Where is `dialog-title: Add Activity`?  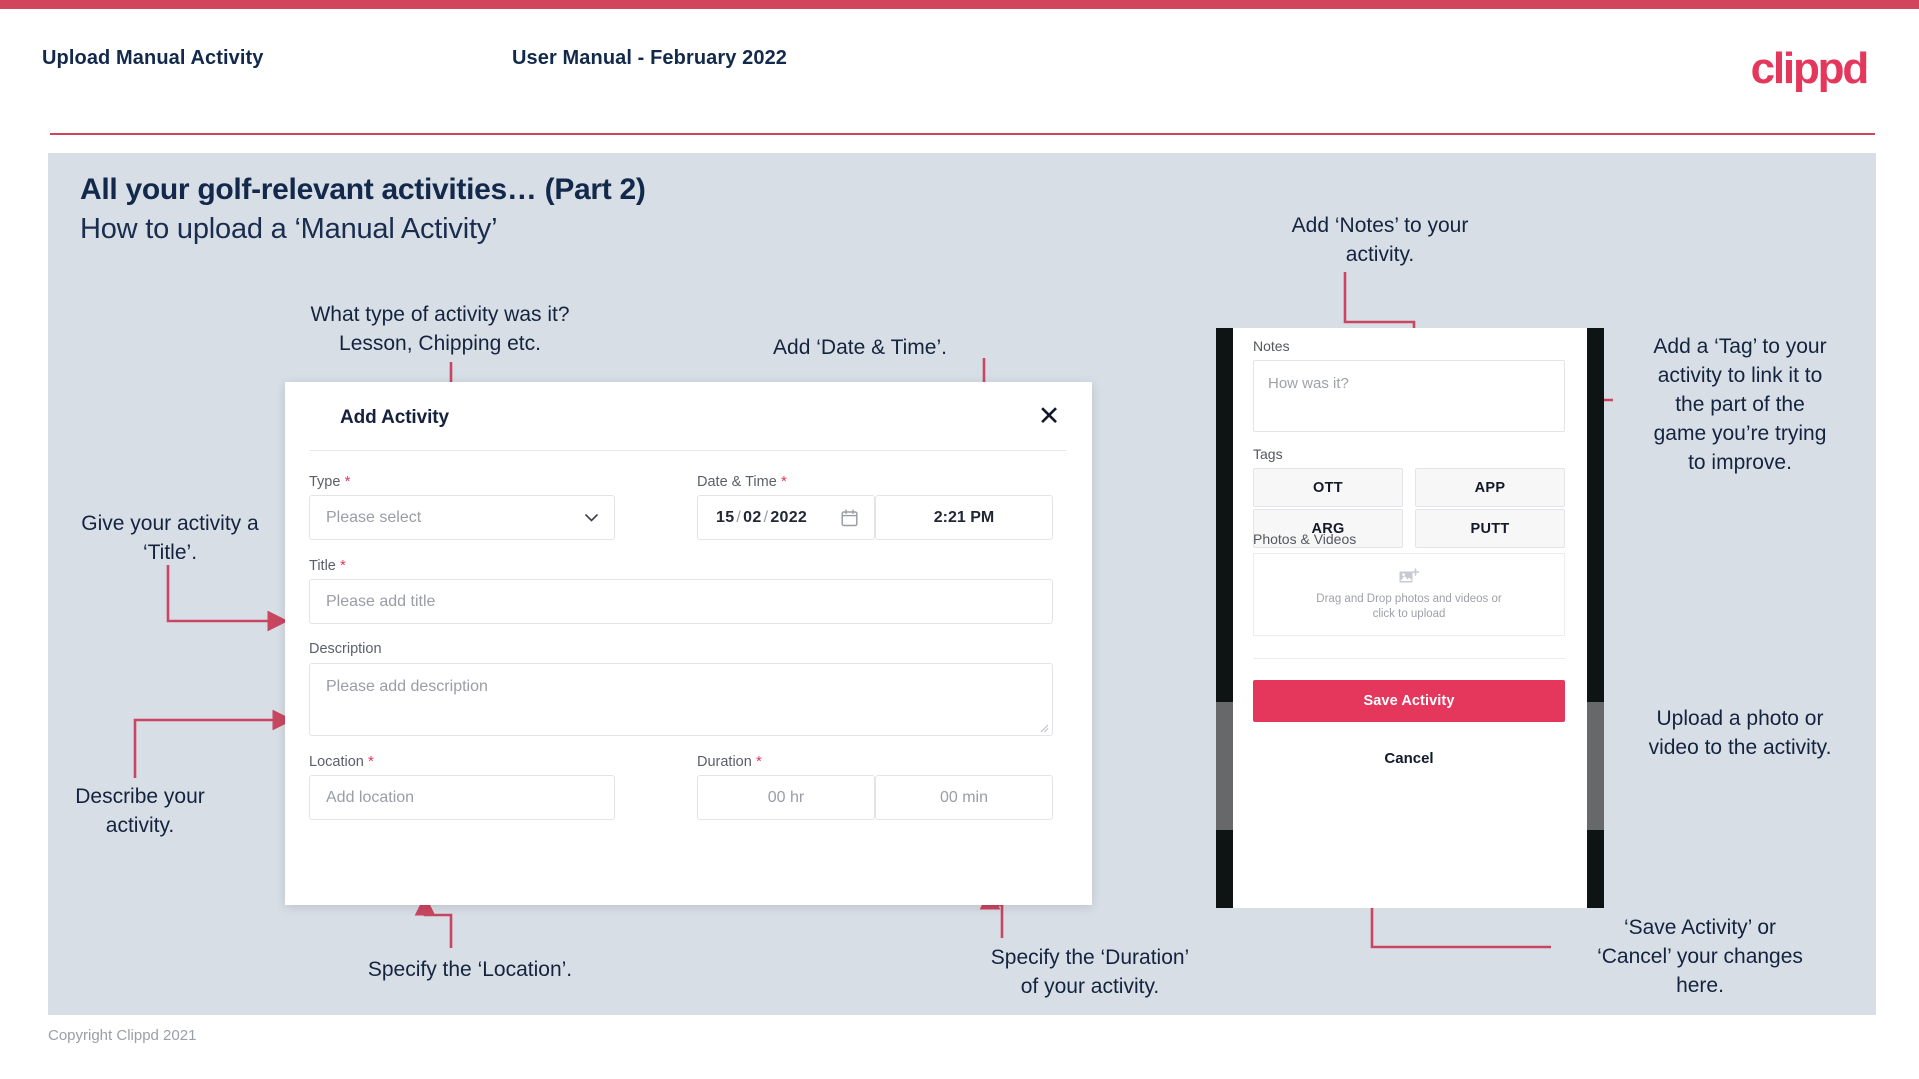 dialog-title: Add Activity is located at coordinates (394, 417).